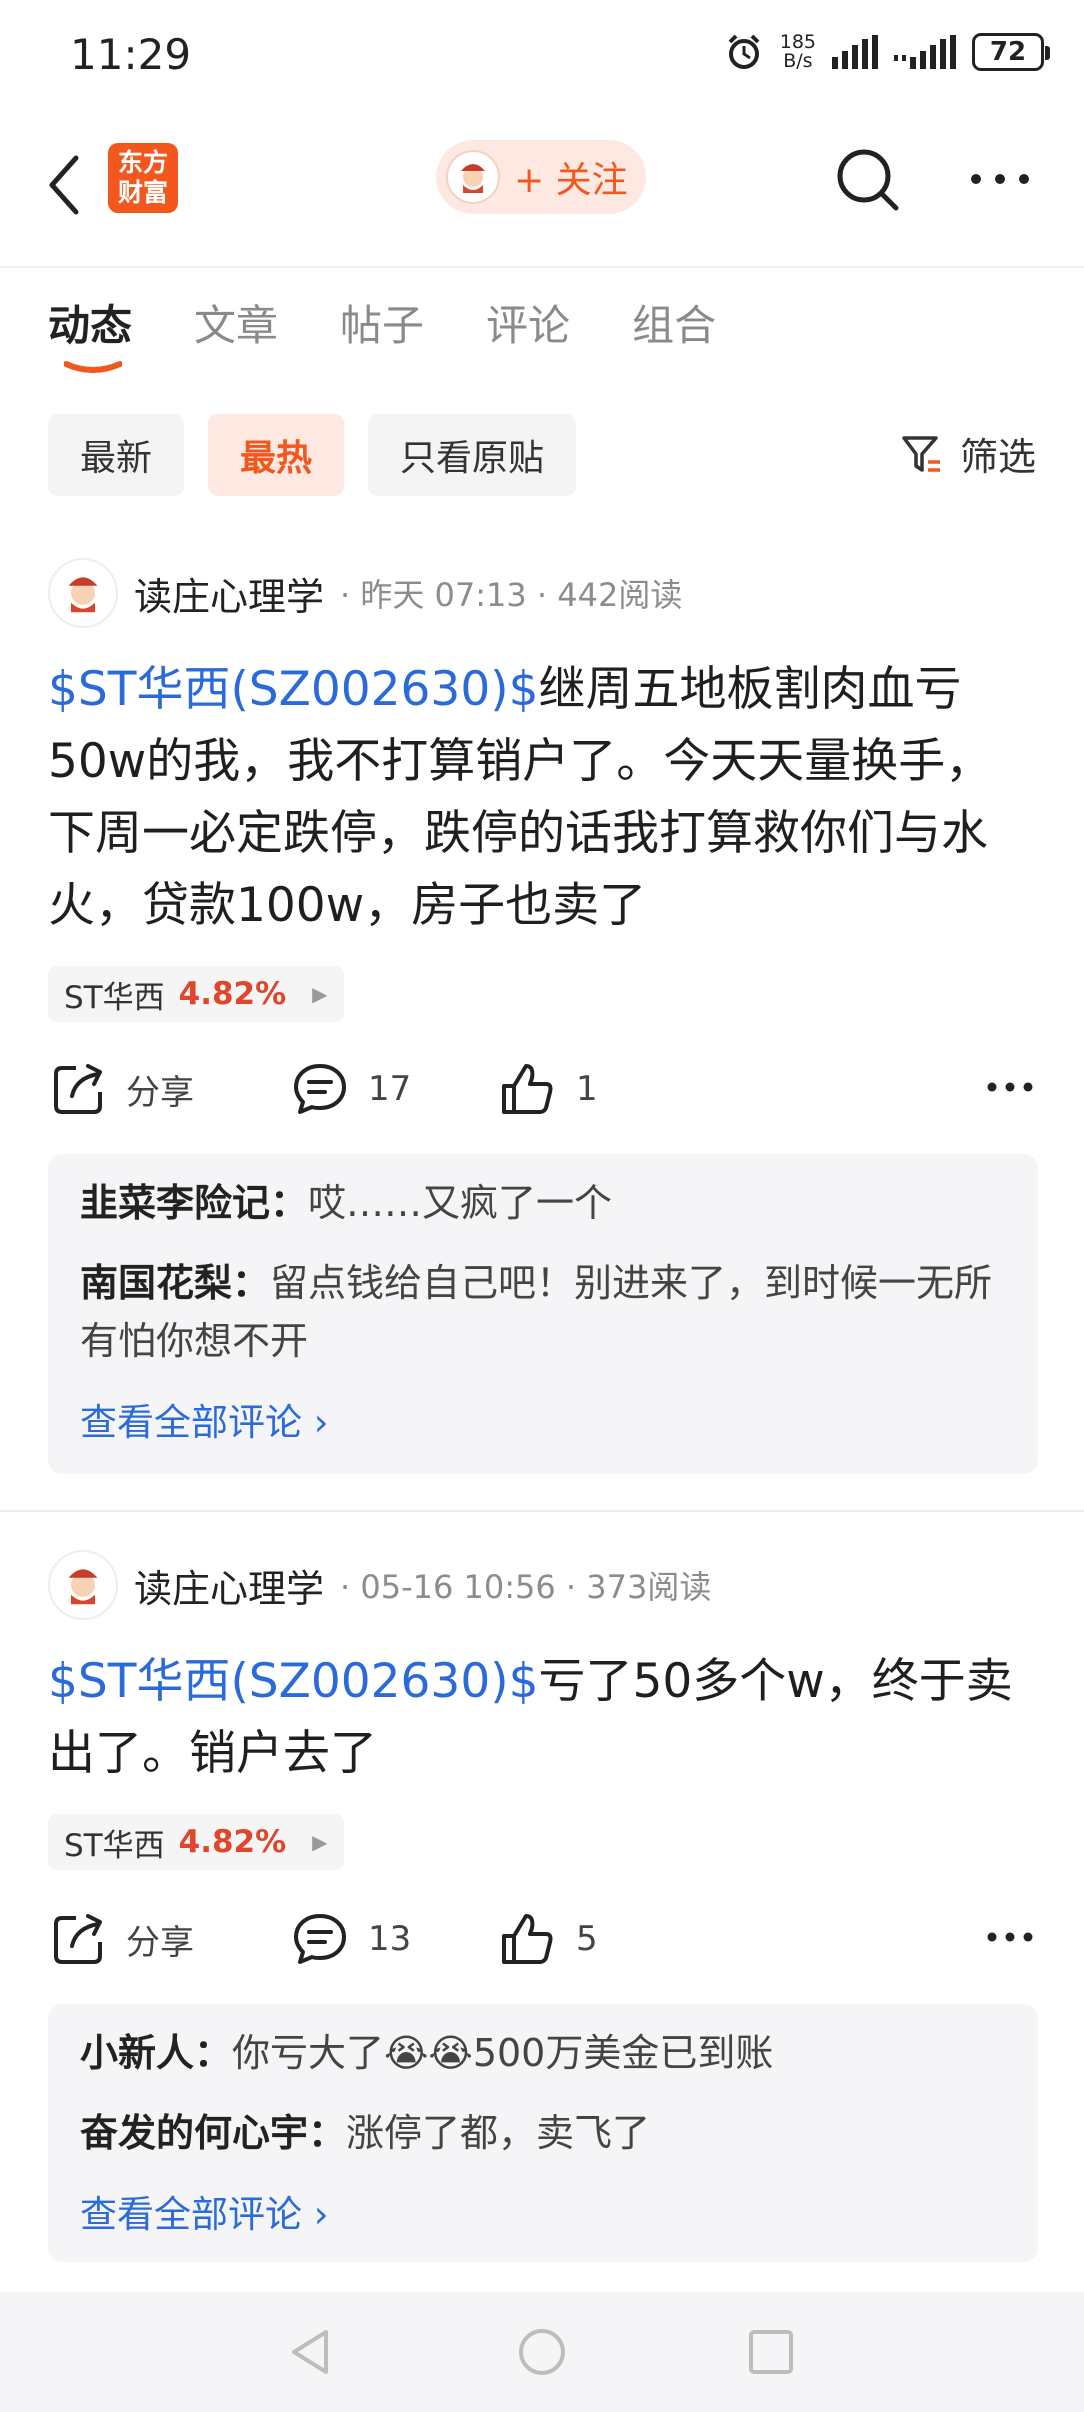 The width and height of the screenshot is (1084, 2412). What do you see at coordinates (194, 1203) in the screenshot?
I see `commenter-name: 韭菜李险记：` at bounding box center [194, 1203].